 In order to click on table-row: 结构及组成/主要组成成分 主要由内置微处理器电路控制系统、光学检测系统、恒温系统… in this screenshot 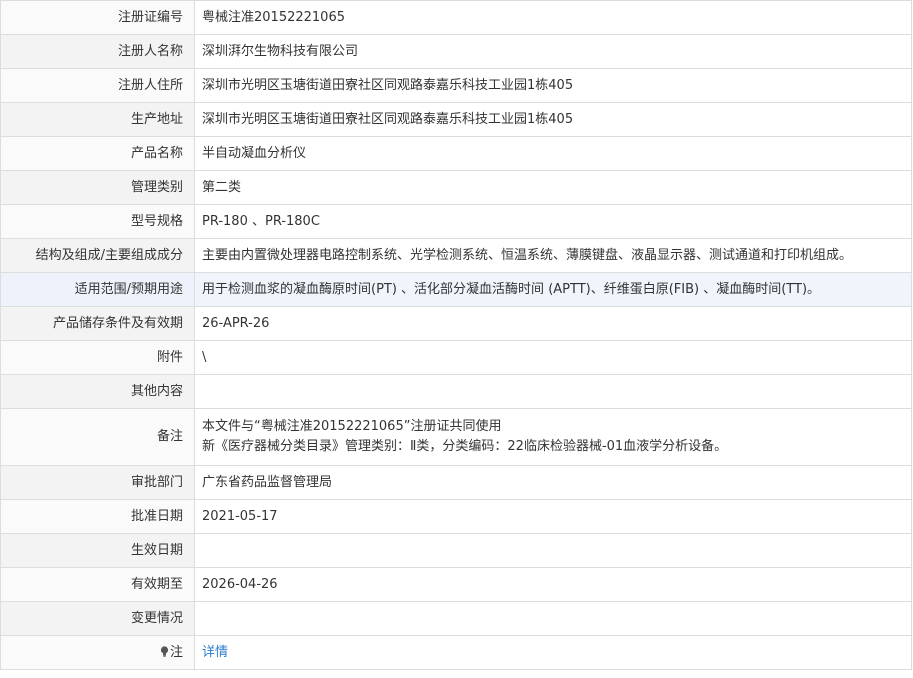, I will do `click(456, 255)`.